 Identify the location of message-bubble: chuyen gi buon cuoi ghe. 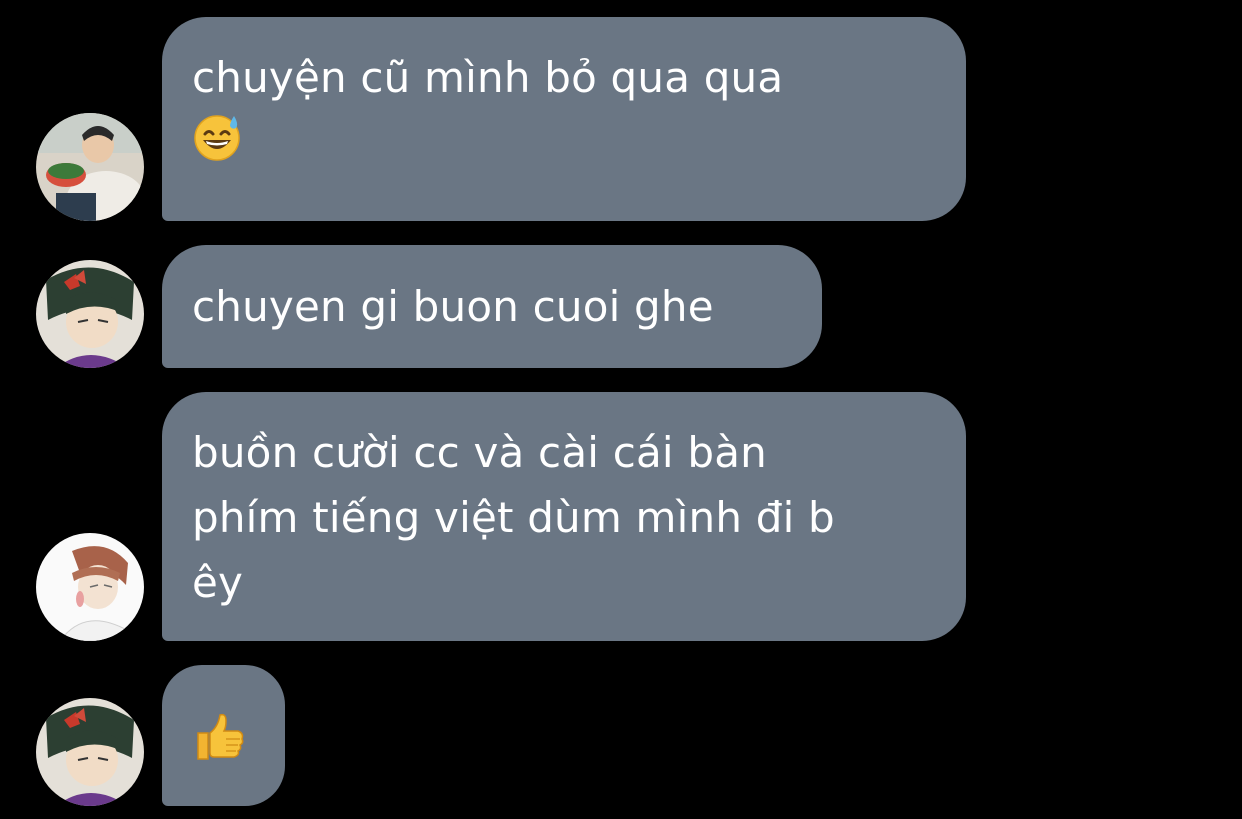
(492, 306).